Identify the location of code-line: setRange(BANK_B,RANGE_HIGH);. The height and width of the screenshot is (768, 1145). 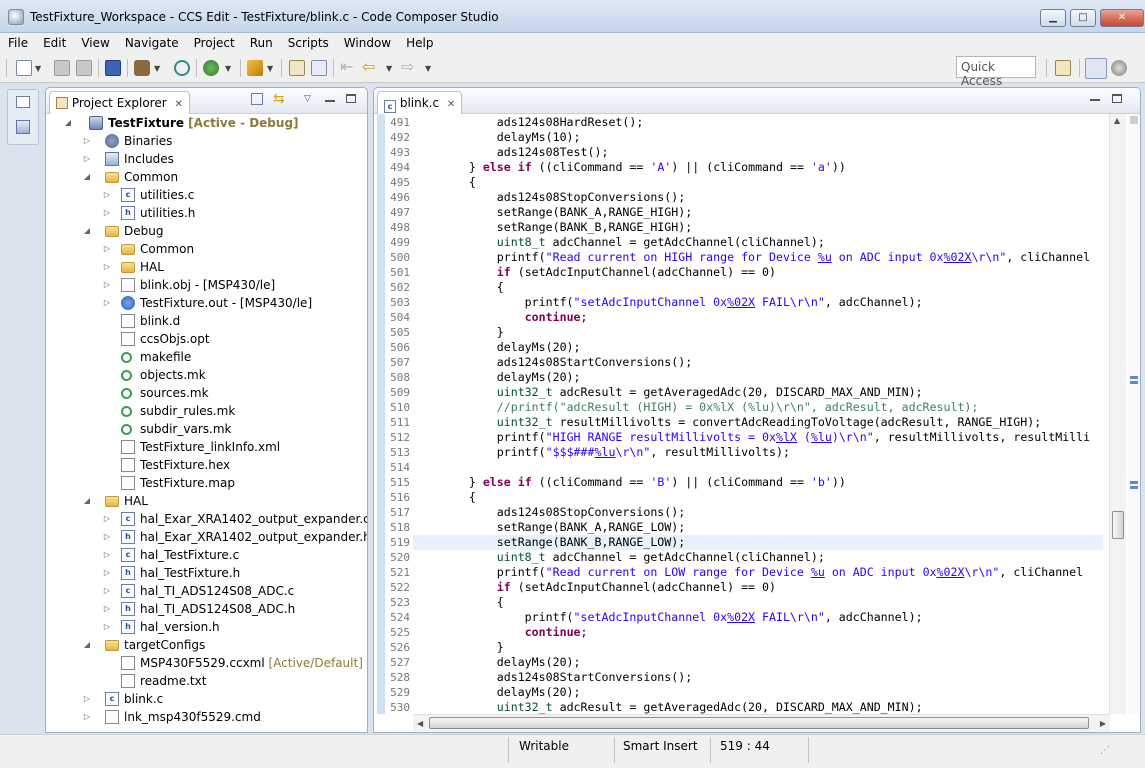
(758, 227).